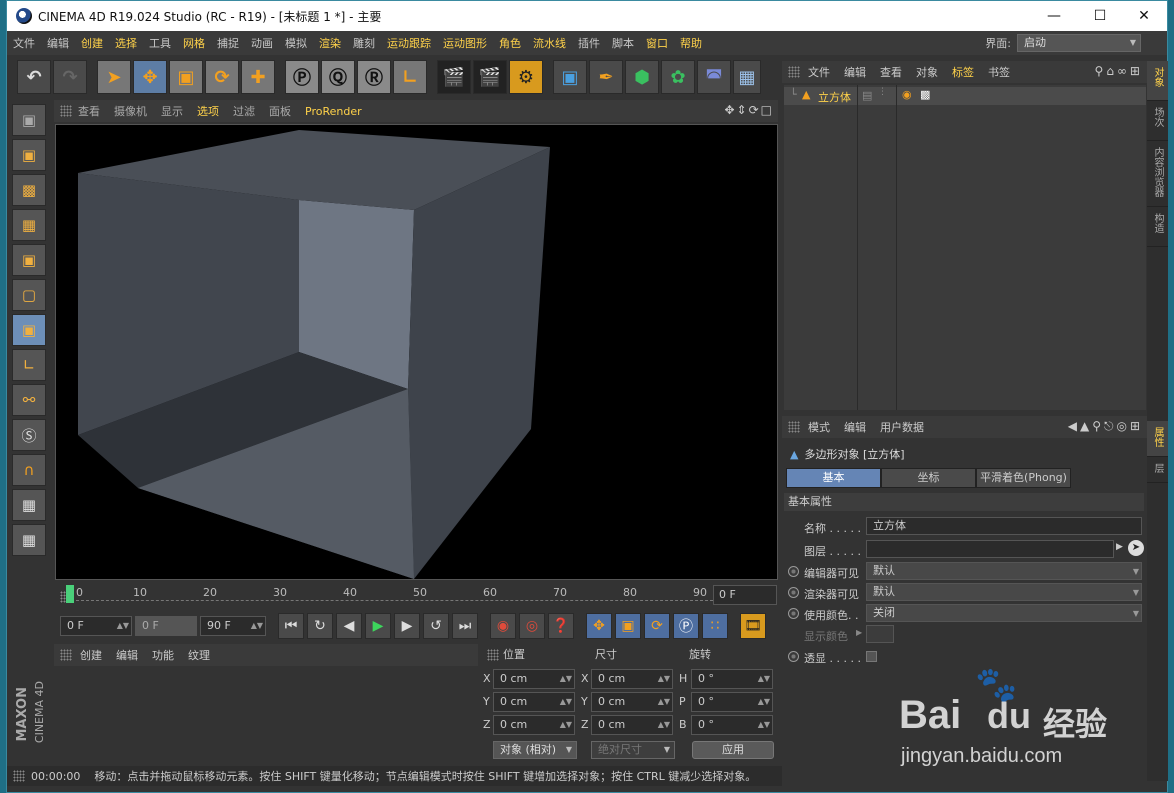 The width and height of the screenshot is (1174, 793). I want to click on column-divider, so click(896, 247).